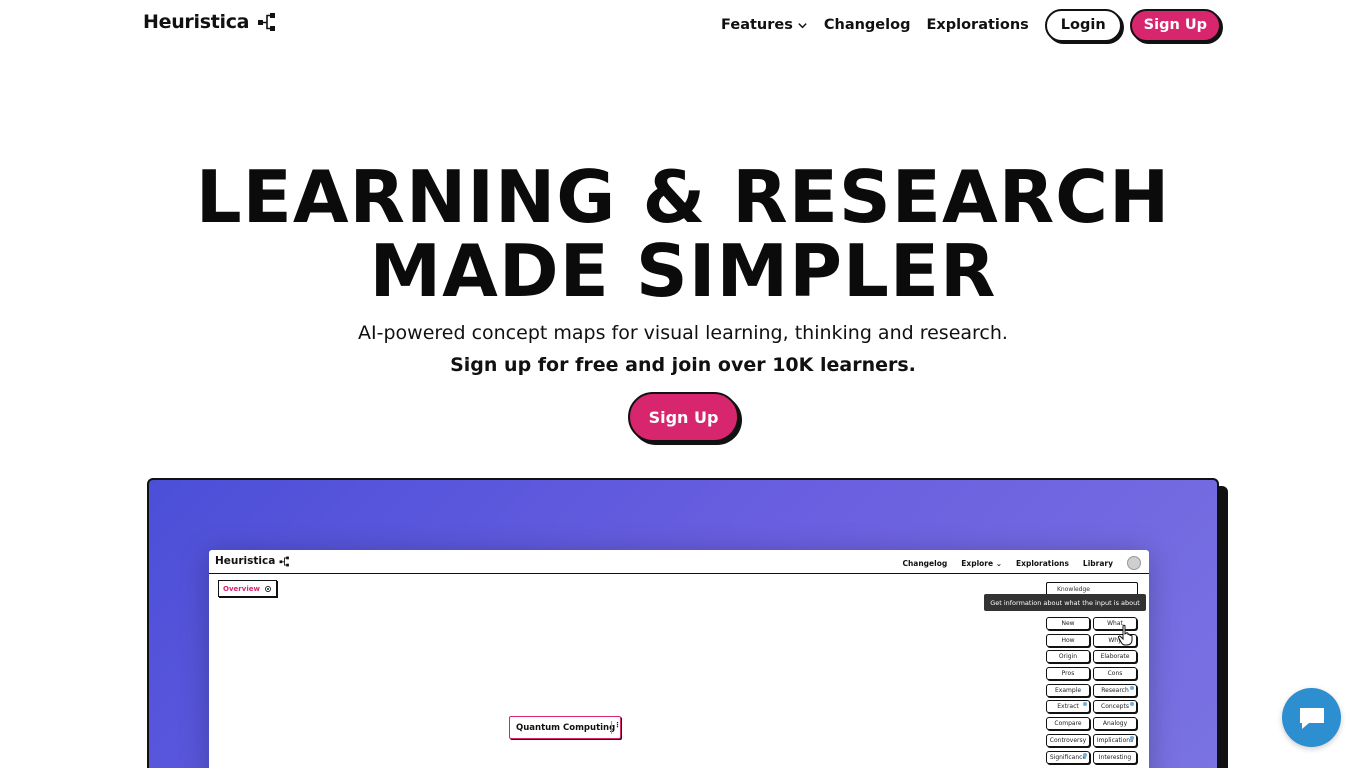  I want to click on app-preview-action-label: Concepts, so click(1115, 707).